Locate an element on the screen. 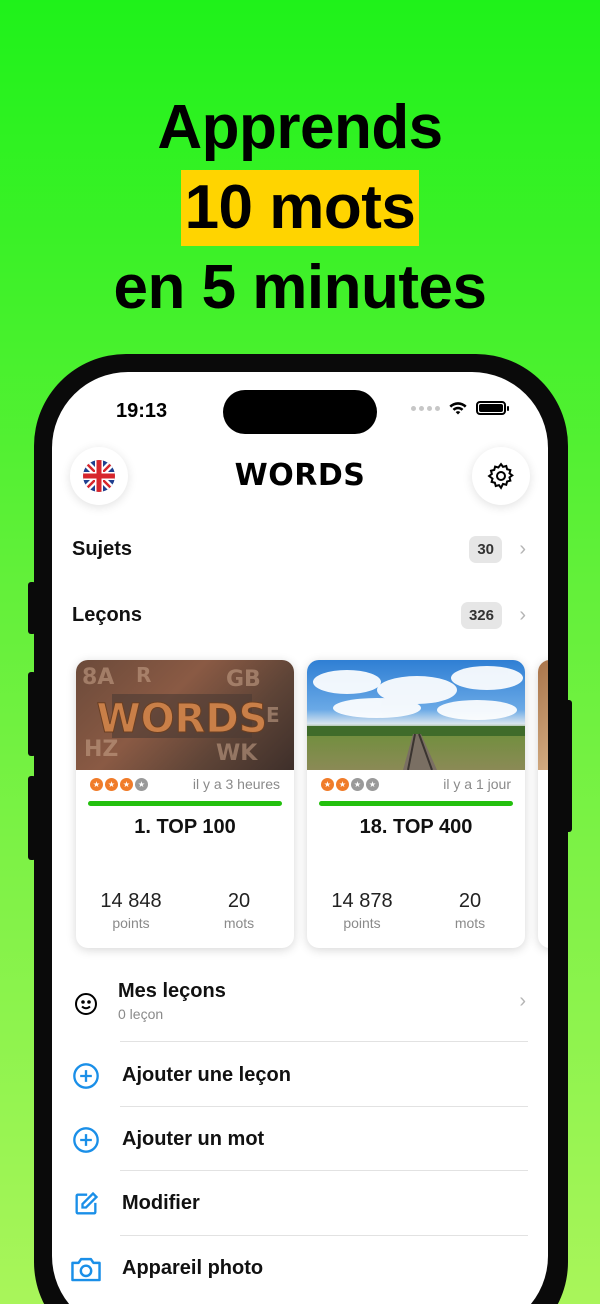 The image size is (600, 1304). svg-text: 8A is located at coordinates (98, 677).